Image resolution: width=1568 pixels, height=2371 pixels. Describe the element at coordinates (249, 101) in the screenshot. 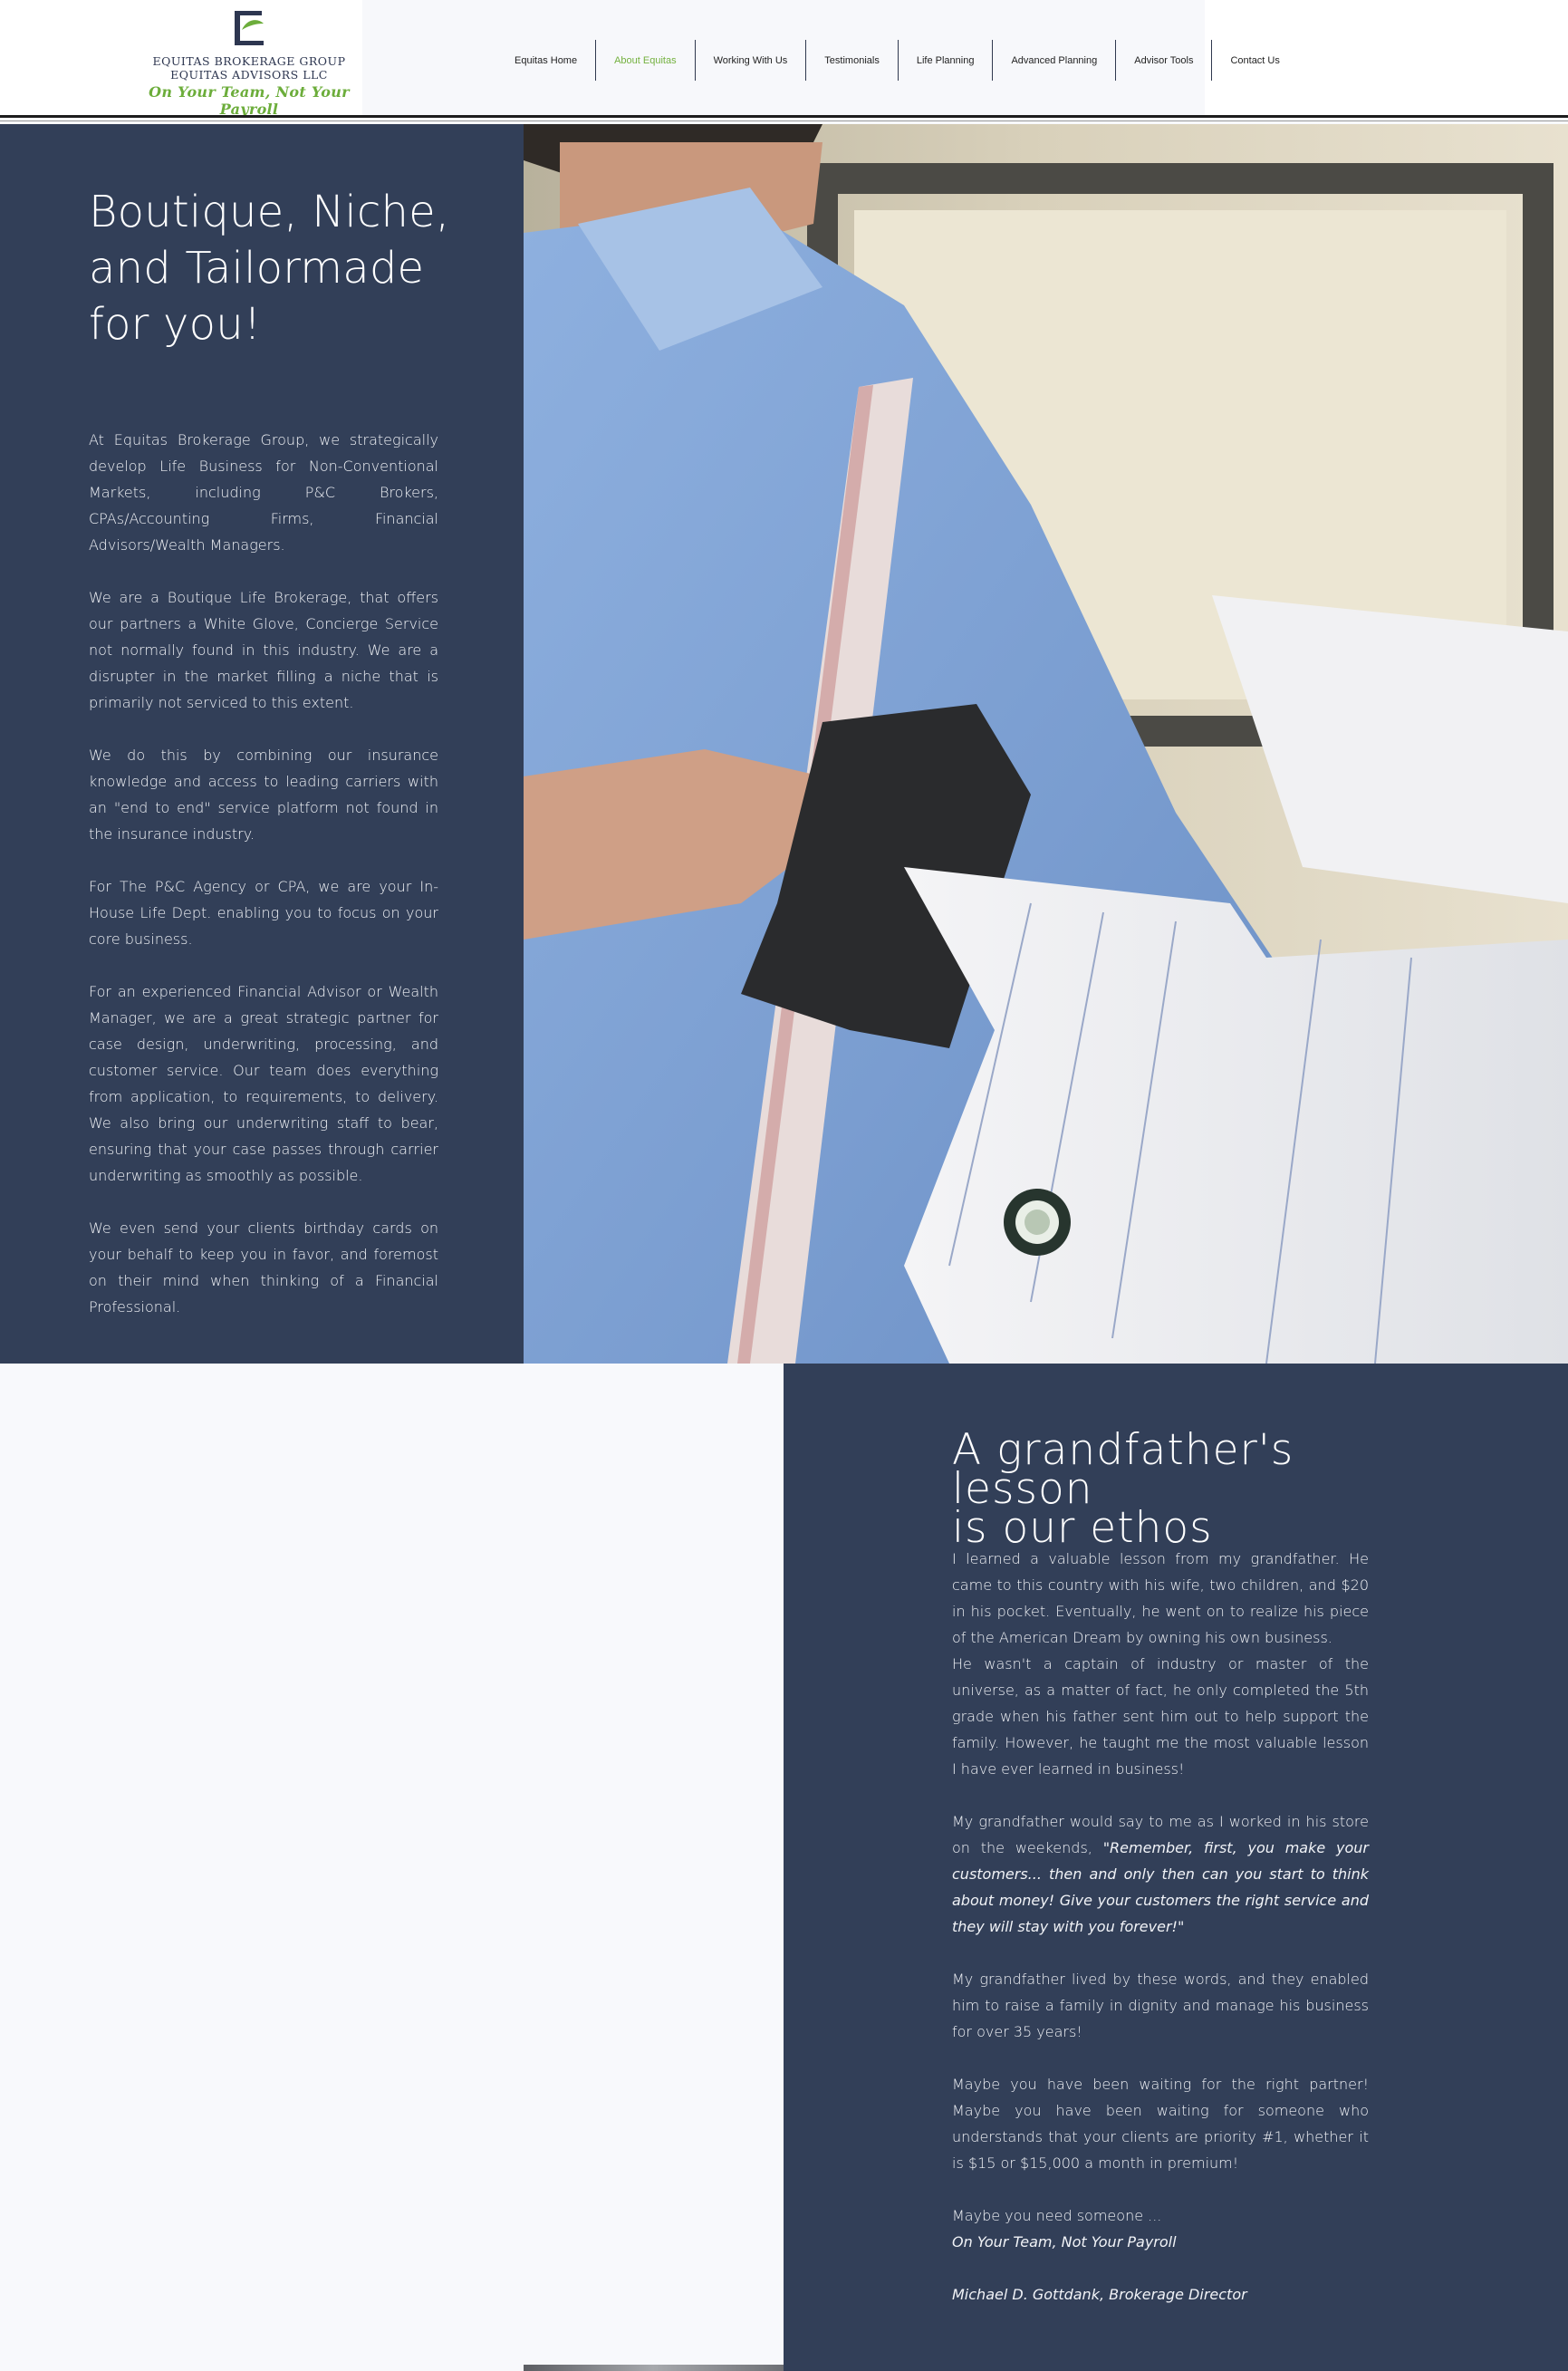

I see `logo-tagline: On Your Team, Not Your Payroll` at that location.